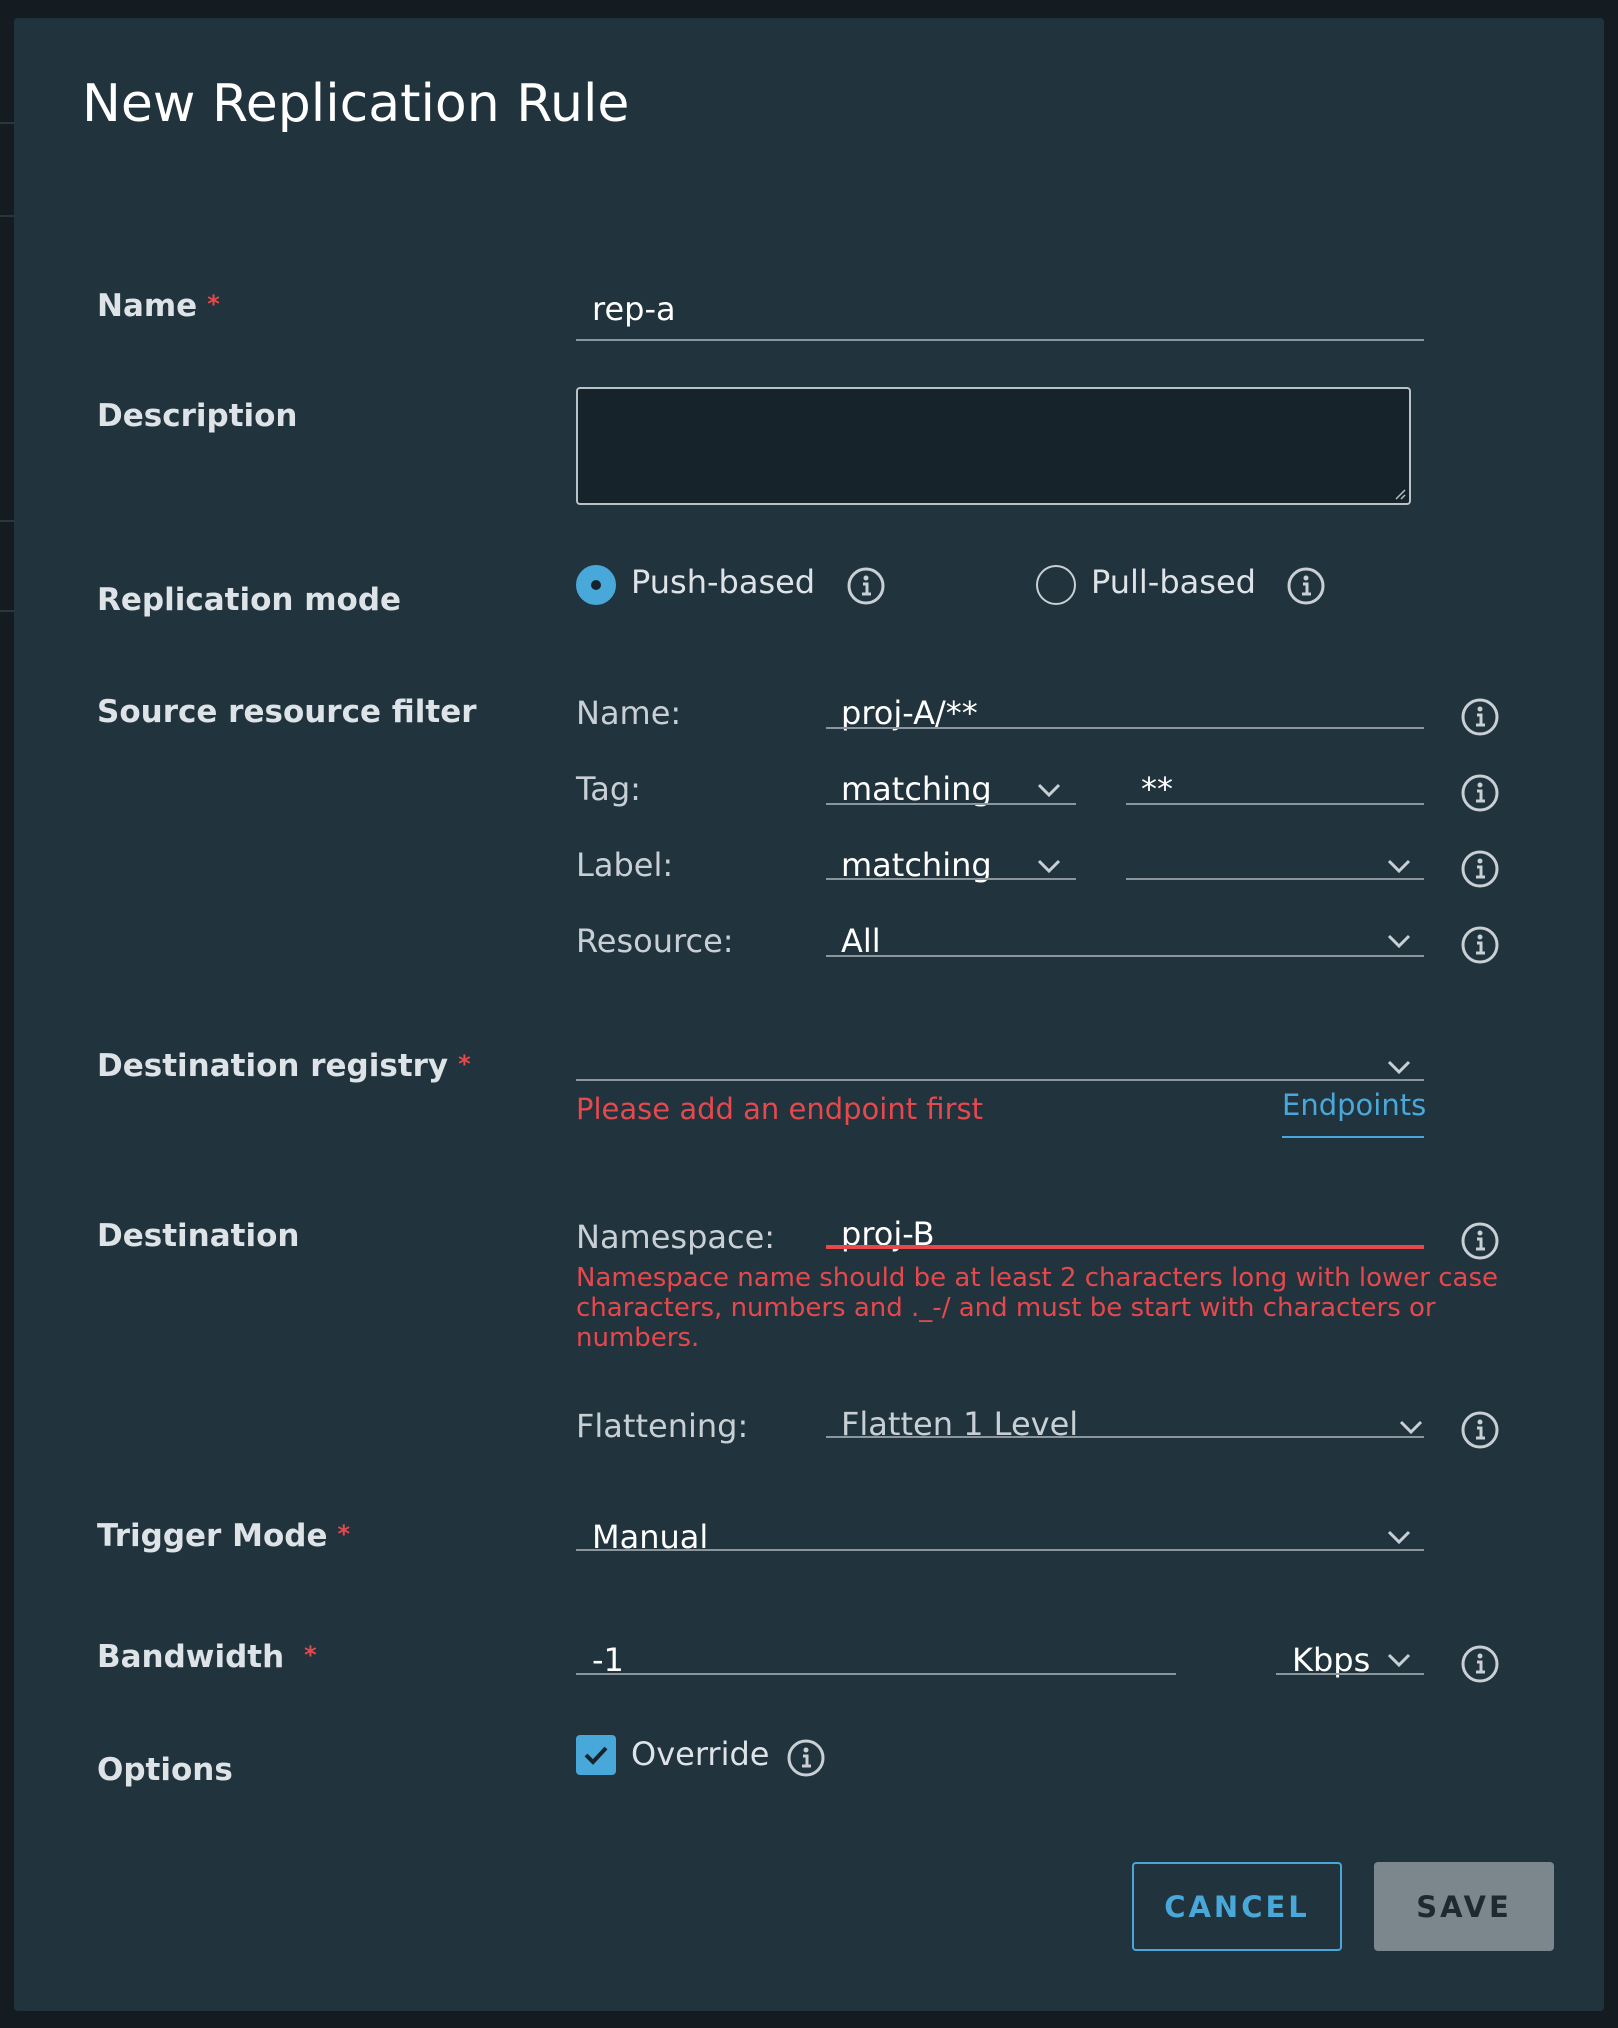  Describe the element at coordinates (629, 713) in the screenshot. I see `filter-name-label: Name:` at that location.